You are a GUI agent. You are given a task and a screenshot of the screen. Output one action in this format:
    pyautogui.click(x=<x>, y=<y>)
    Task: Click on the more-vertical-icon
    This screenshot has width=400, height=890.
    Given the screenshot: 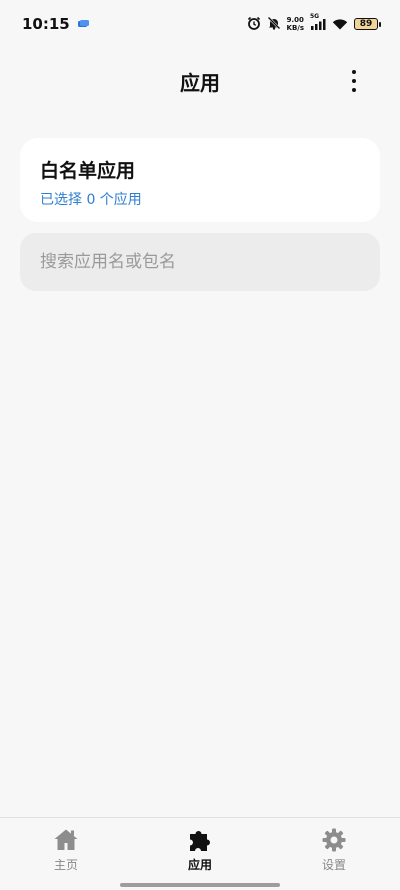 What is the action you would take?
    pyautogui.click(x=354, y=72)
    